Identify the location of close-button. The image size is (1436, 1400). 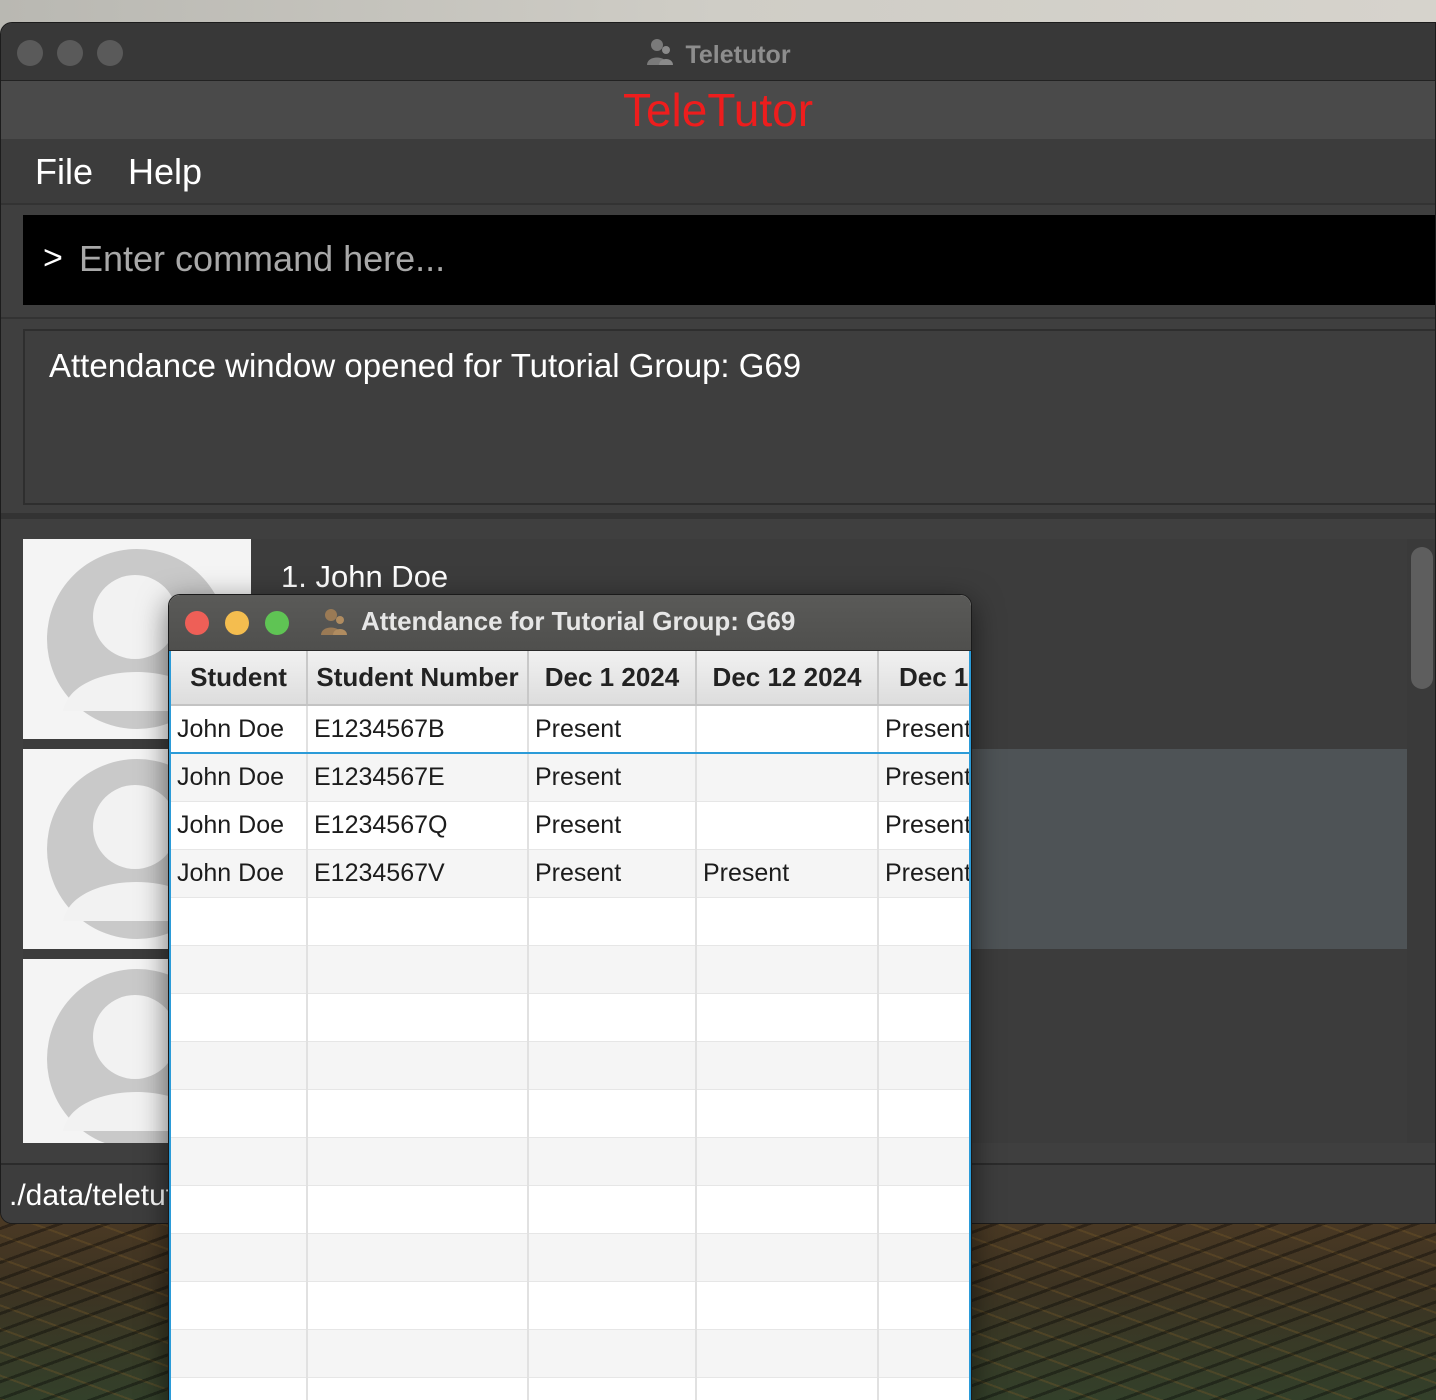
(197, 623).